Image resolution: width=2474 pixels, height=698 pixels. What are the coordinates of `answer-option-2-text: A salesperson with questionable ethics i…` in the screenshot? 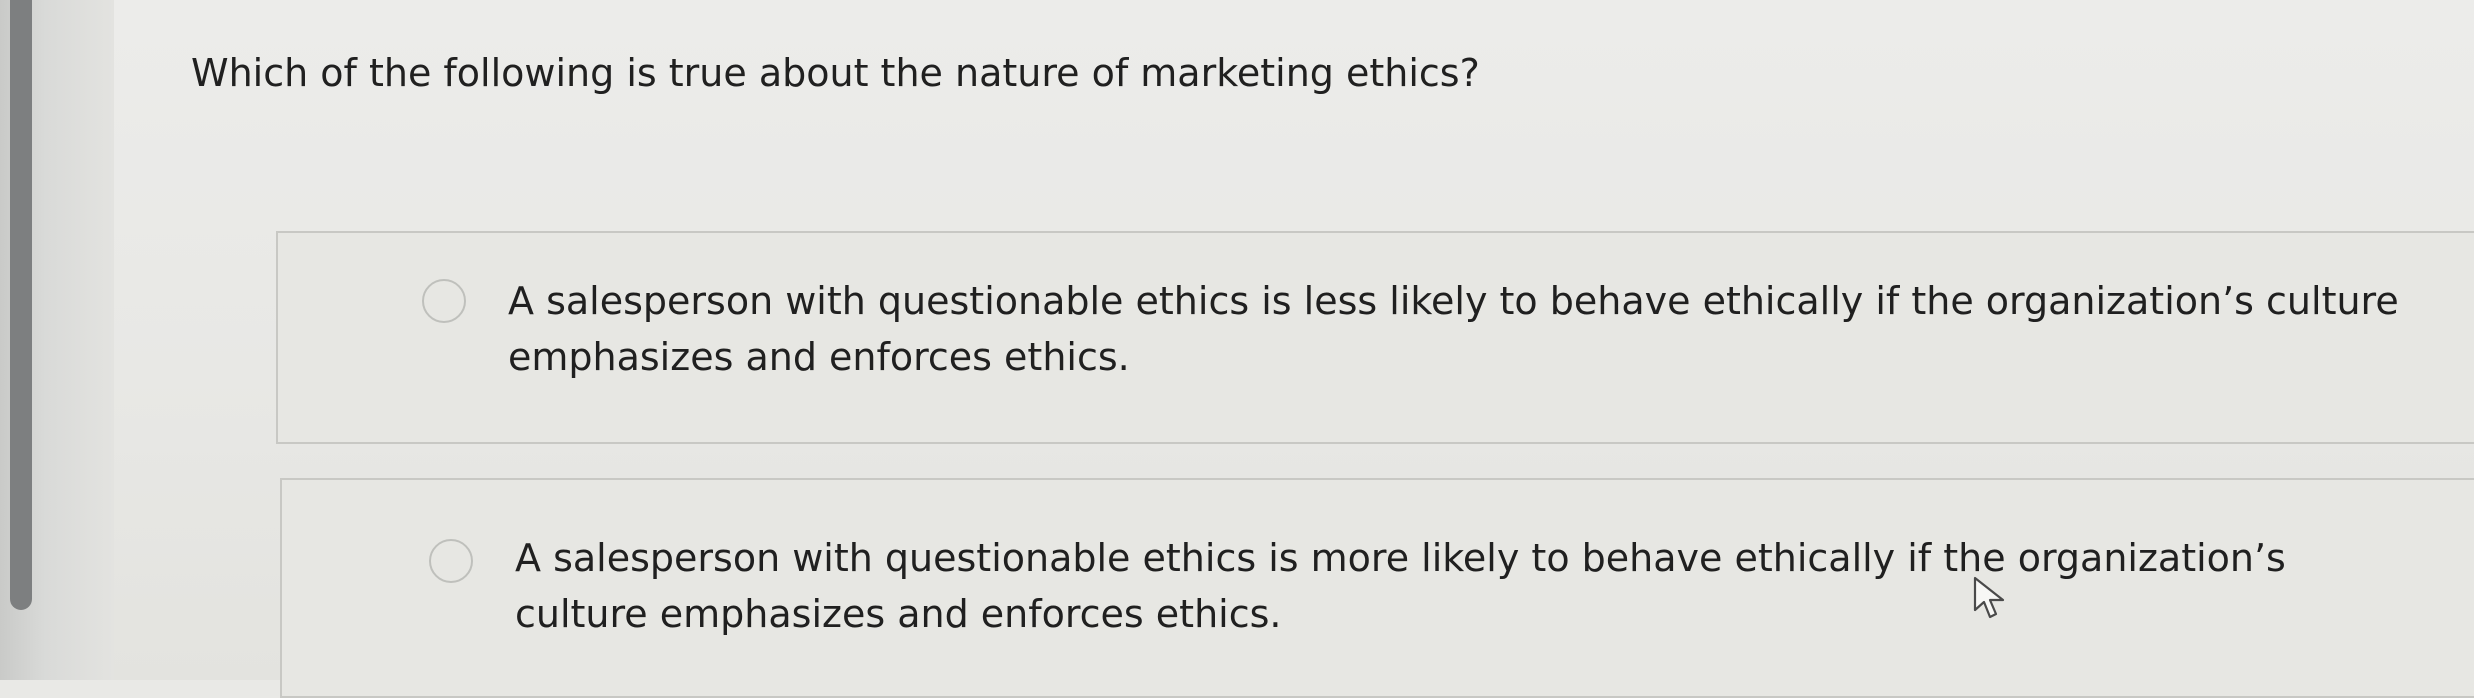 It's located at (1400, 586).